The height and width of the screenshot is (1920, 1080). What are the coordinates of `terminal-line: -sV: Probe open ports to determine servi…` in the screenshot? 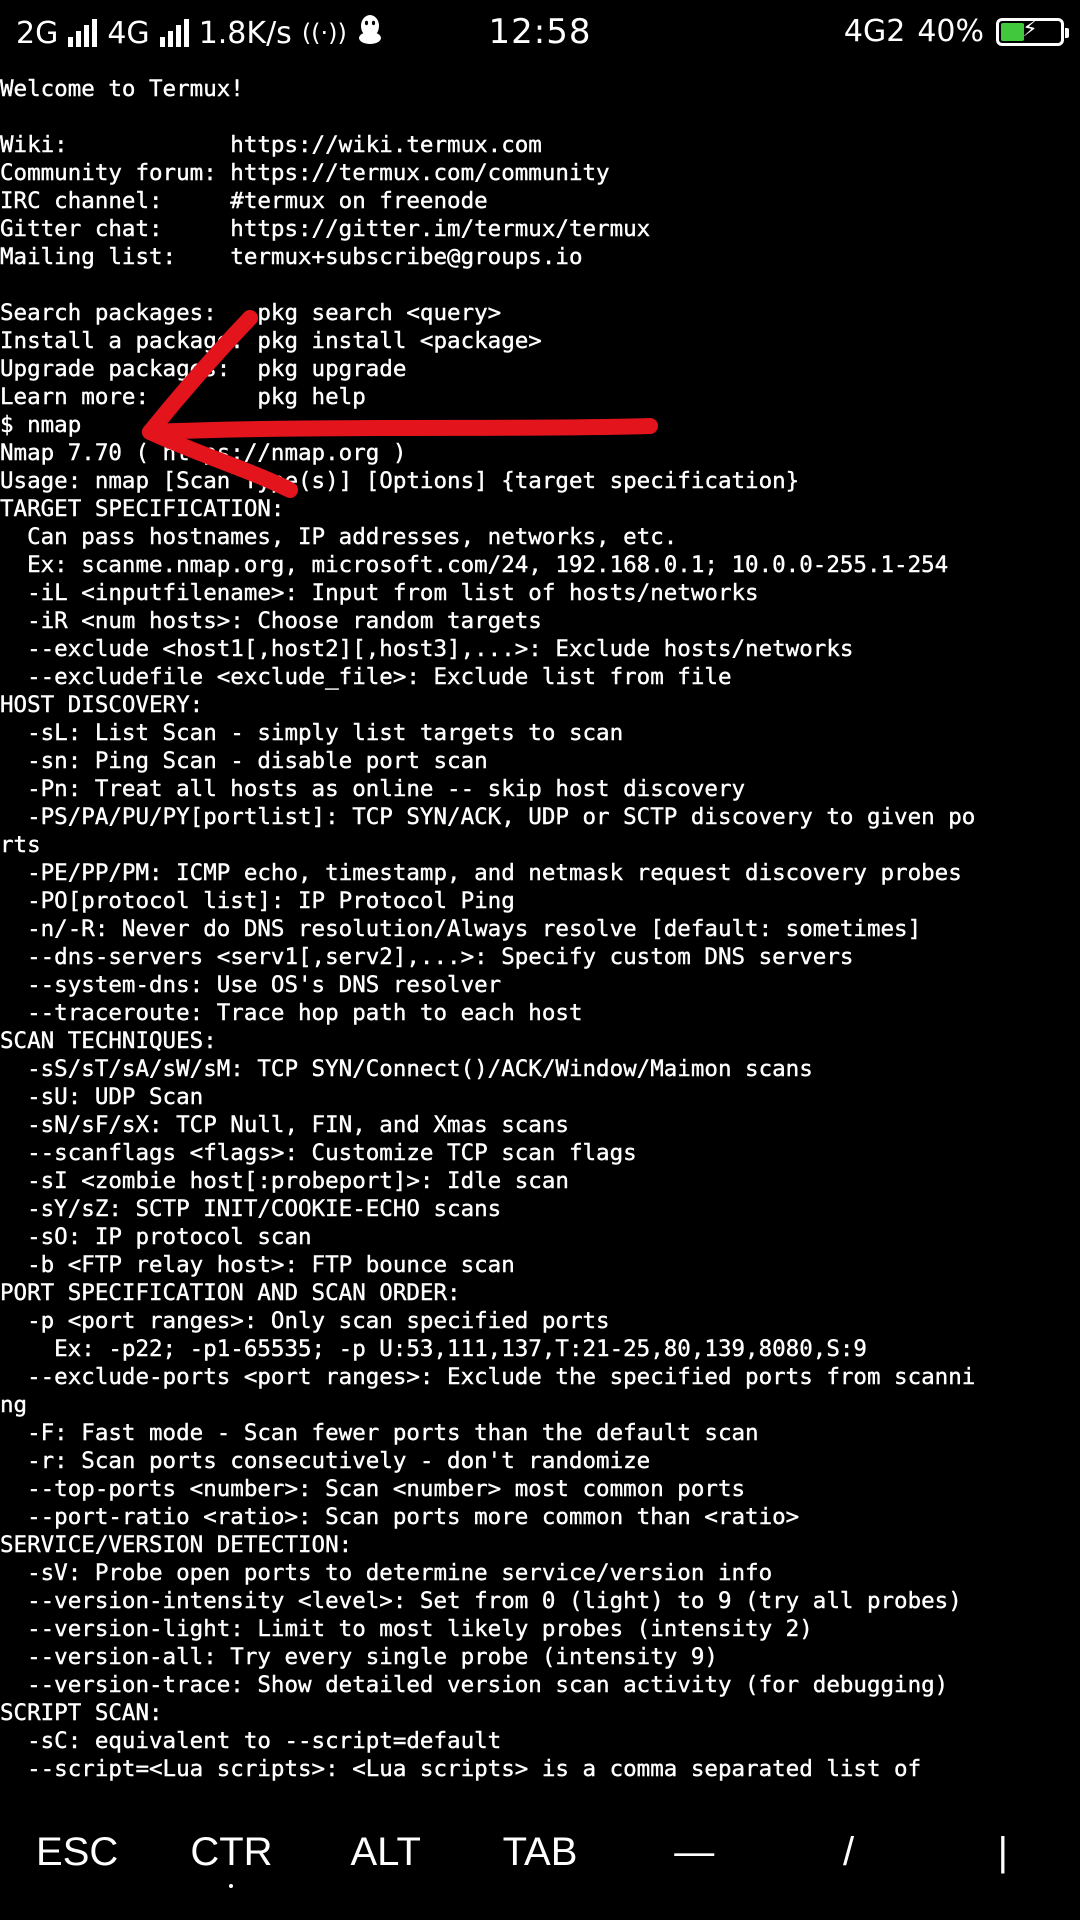 It's located at (386, 1573).